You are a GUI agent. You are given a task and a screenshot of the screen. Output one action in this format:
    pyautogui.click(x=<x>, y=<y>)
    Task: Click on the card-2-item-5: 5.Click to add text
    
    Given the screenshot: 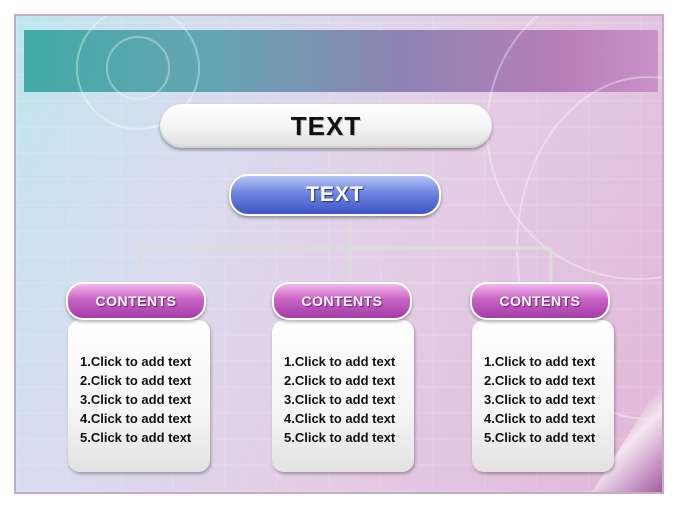 What is the action you would take?
    pyautogui.click(x=340, y=437)
    